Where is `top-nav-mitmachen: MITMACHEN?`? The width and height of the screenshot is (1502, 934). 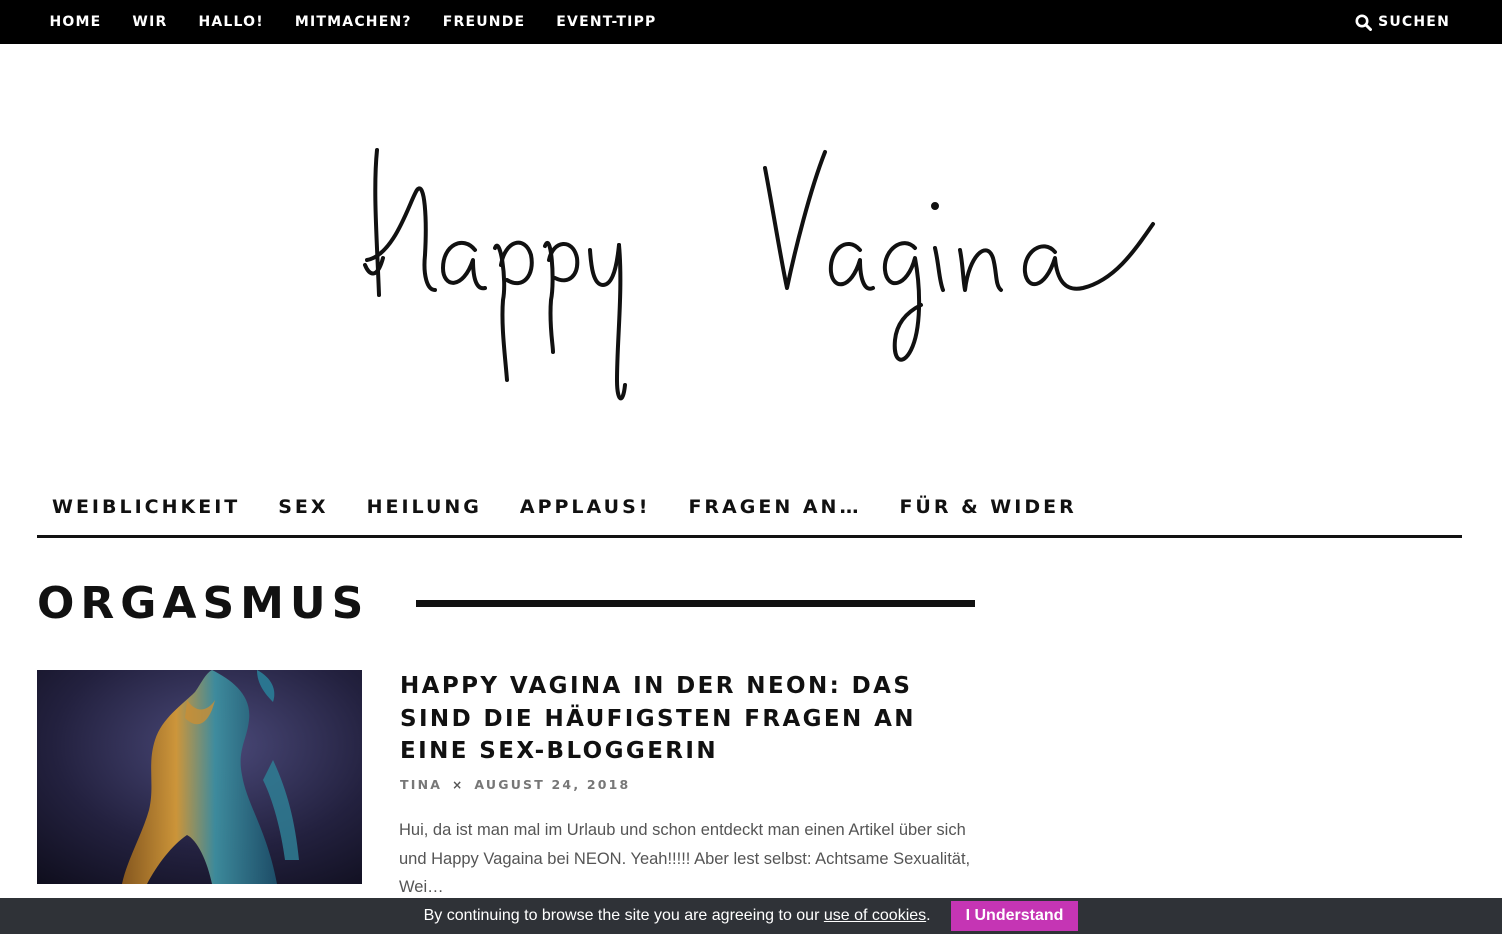
top-nav-mitmachen: MITMACHEN? is located at coordinates (353, 22).